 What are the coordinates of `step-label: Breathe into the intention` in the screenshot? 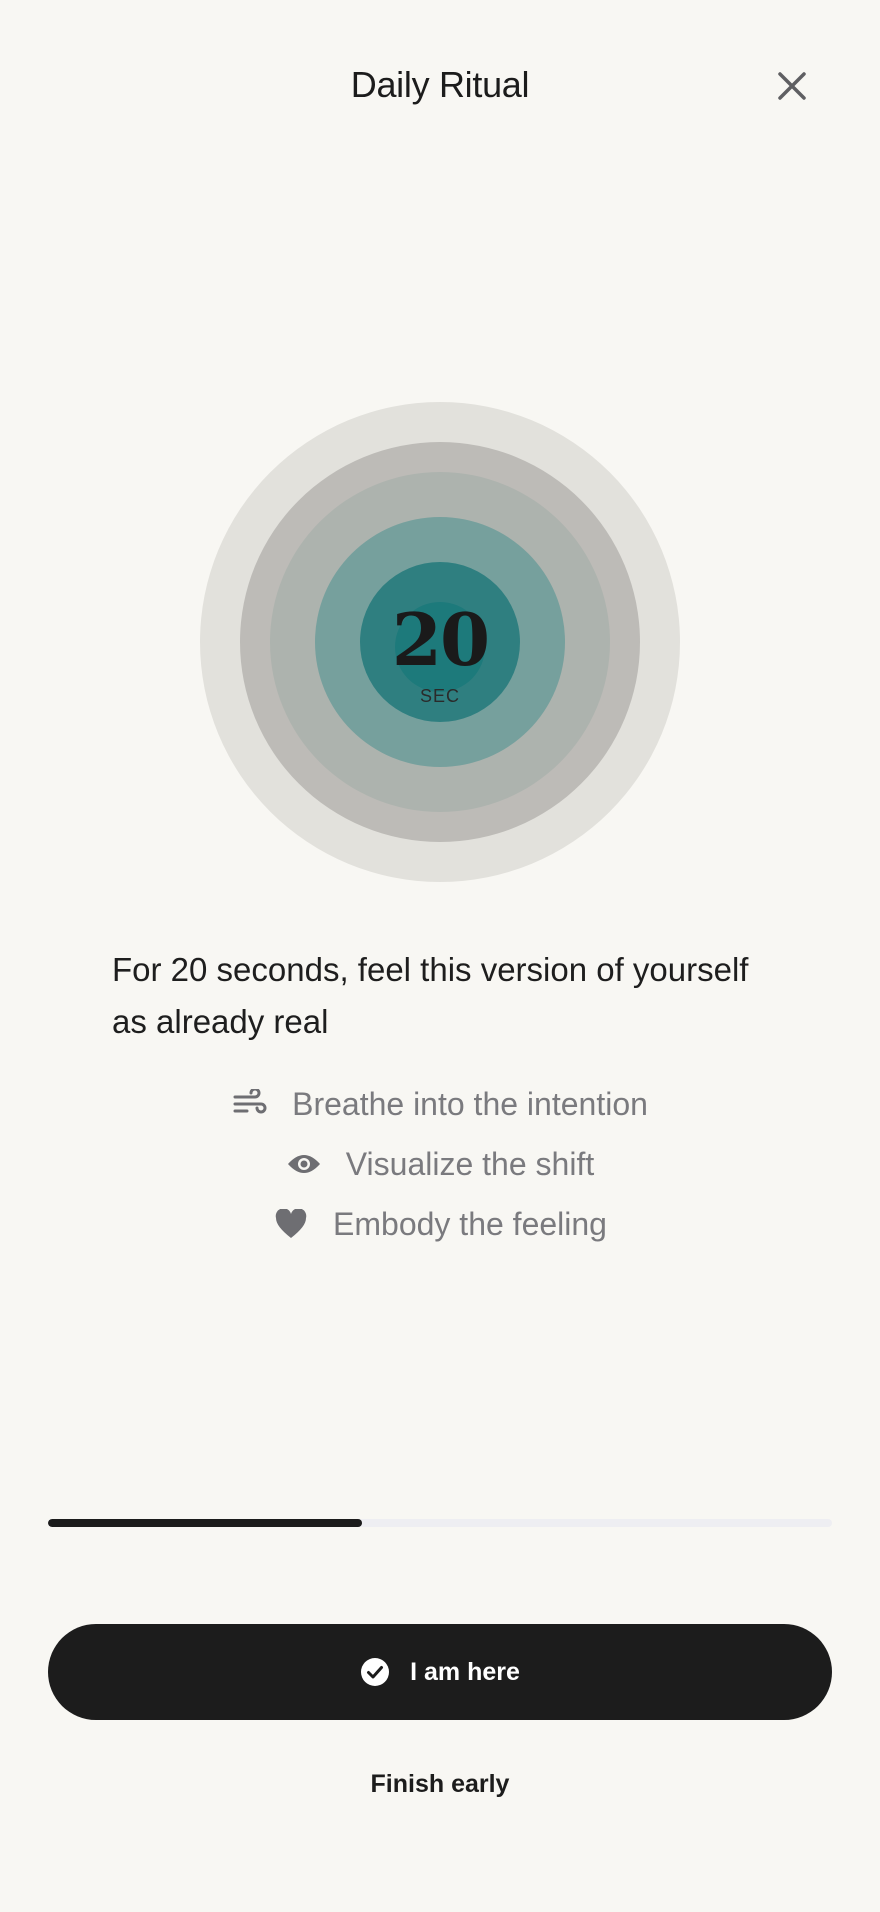 It's located at (470, 1103).